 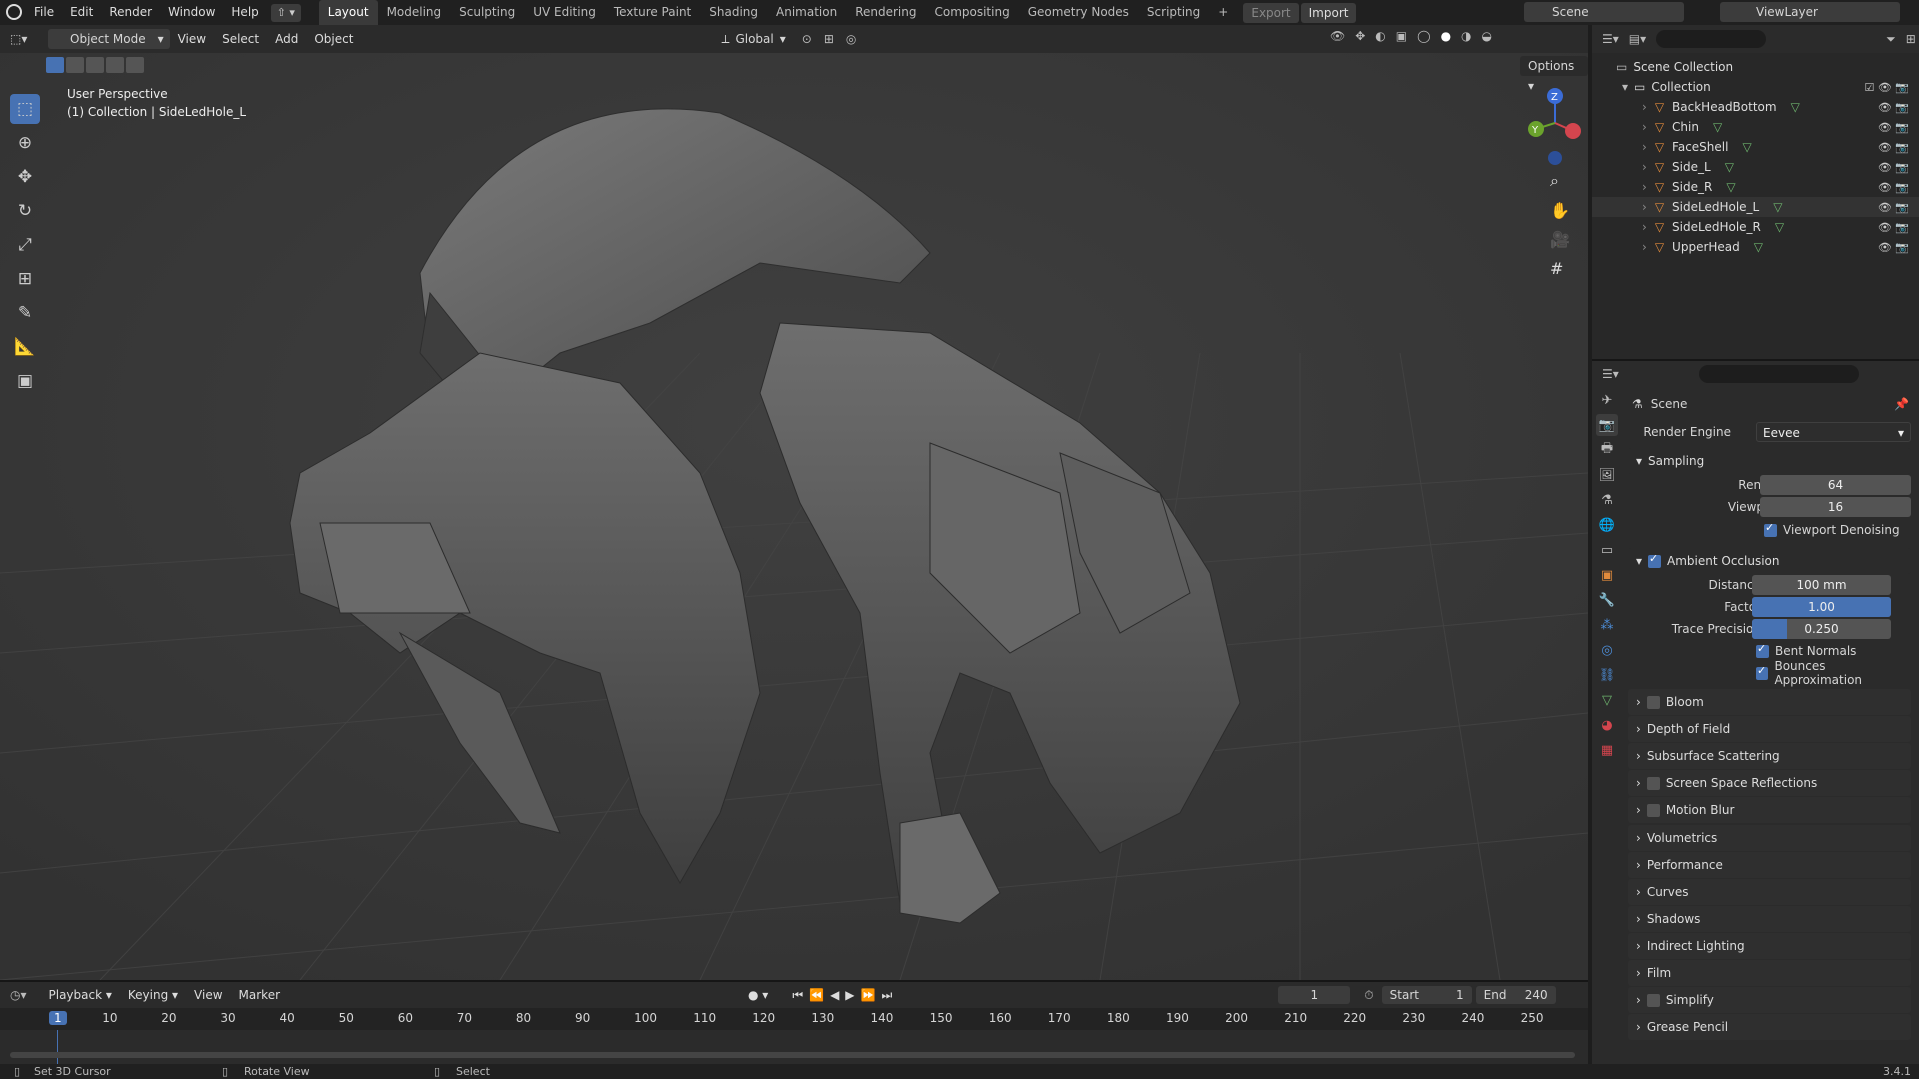 What do you see at coordinates (1911, 39) in the screenshot?
I see `new-collection-icon: ⊞` at bounding box center [1911, 39].